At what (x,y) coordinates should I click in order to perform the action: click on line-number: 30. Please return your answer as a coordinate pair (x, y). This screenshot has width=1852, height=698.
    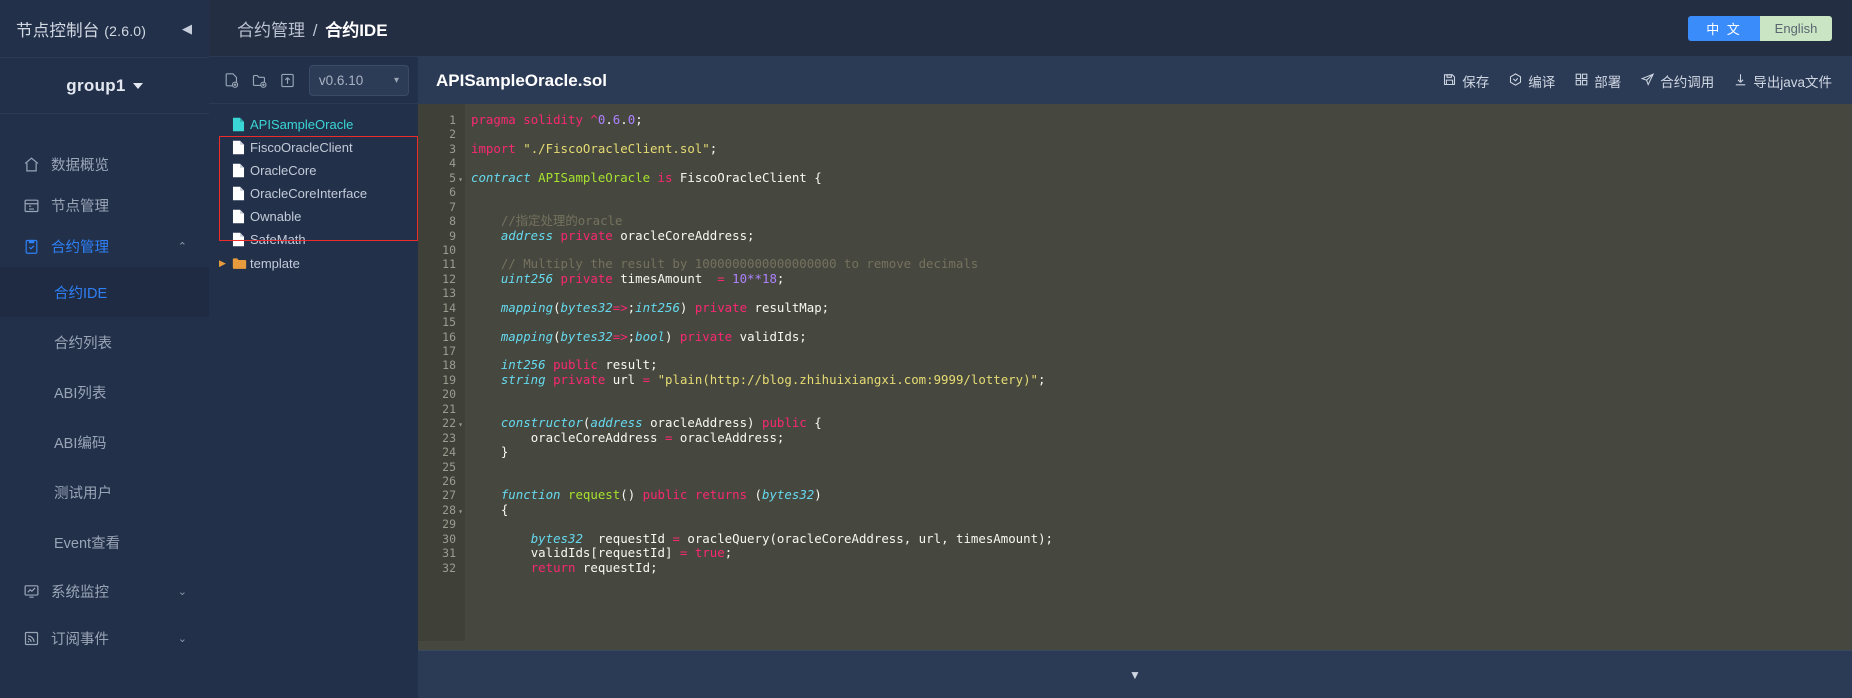
    Looking at the image, I should click on (449, 538).